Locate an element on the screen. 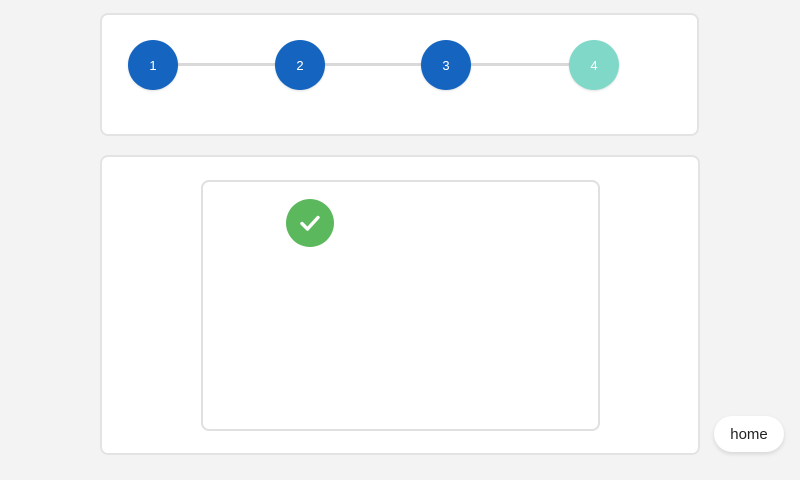 The width and height of the screenshot is (800, 480). step-3: 3 is located at coordinates (446, 65).